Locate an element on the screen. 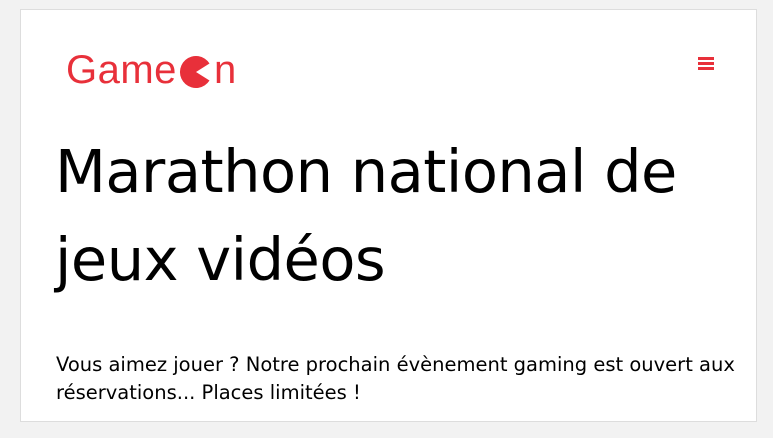 Image resolution: width=773 pixels, height=438 pixels. logo-text-end: n is located at coordinates (225, 70).